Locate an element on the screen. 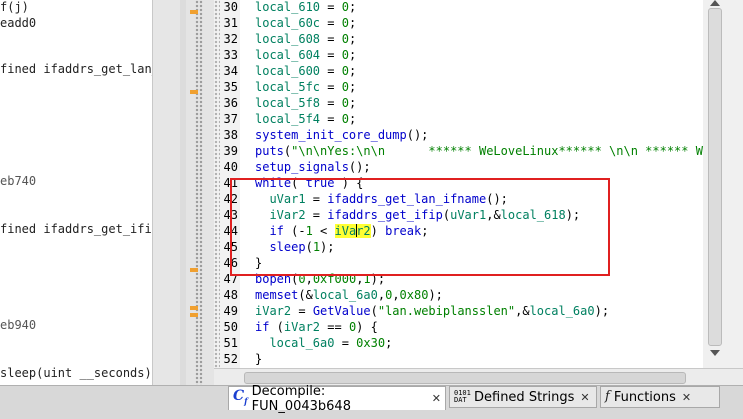  code-line: uVar1 = ifaddrs_get_lan_ifname(); is located at coordinates (381, 199).